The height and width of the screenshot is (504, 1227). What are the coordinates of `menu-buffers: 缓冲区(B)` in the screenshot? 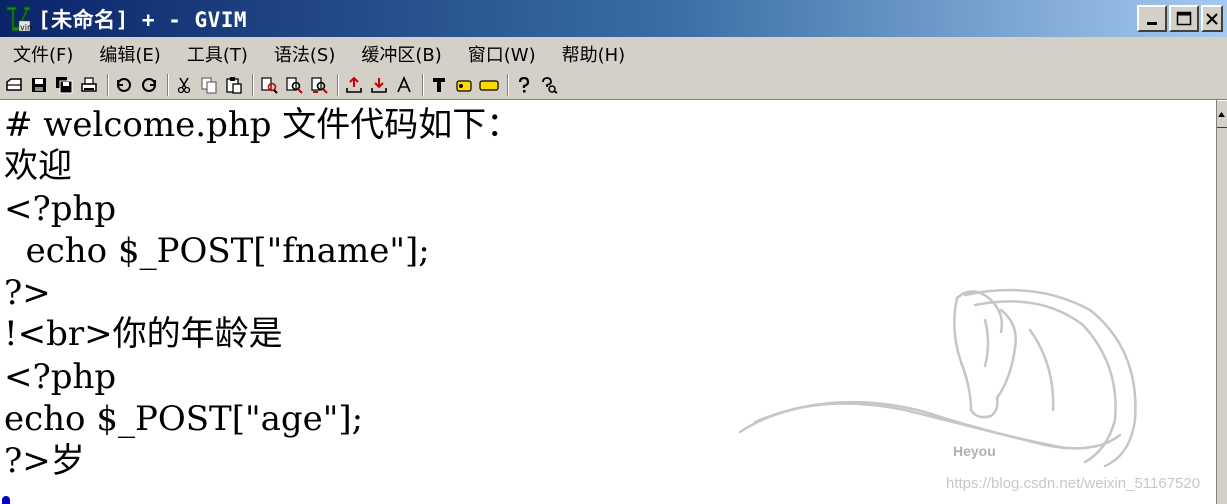 It's located at (401, 54).